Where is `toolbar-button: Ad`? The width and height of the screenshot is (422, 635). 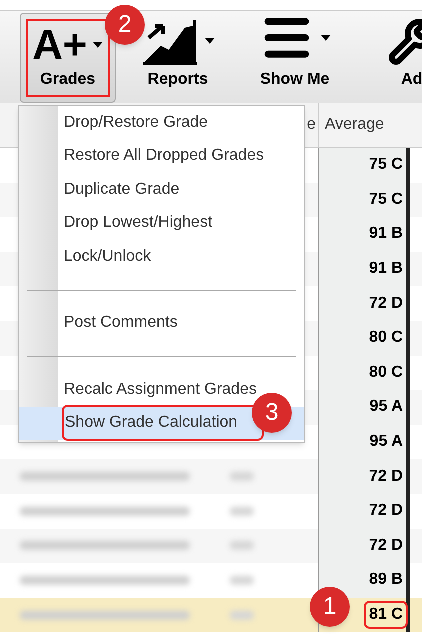 toolbar-button: Ad is located at coordinates (393, 58).